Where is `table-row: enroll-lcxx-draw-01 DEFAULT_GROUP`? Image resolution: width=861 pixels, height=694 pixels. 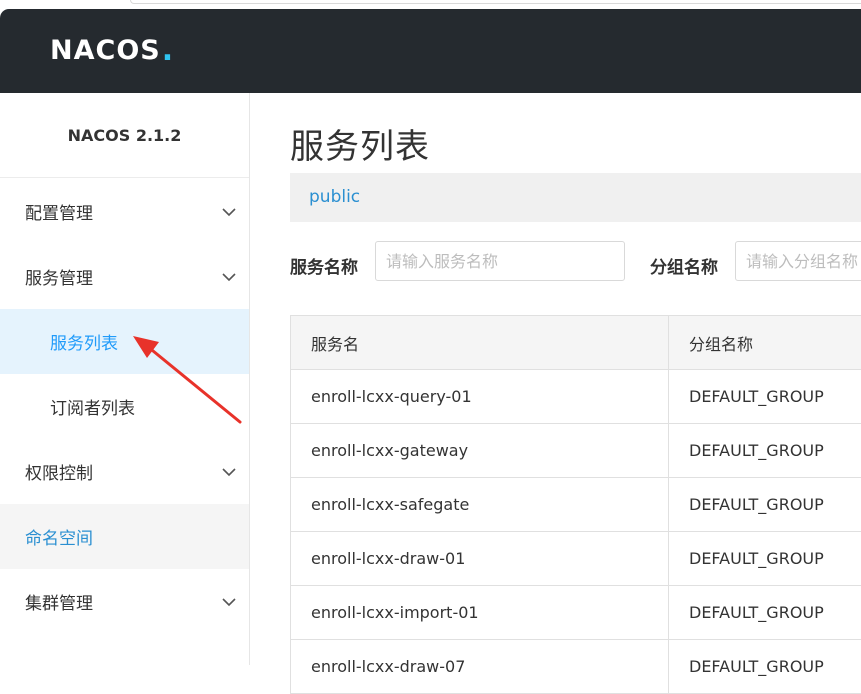
table-row: enroll-lcxx-draw-01 DEFAULT_GROUP is located at coordinates (576, 559).